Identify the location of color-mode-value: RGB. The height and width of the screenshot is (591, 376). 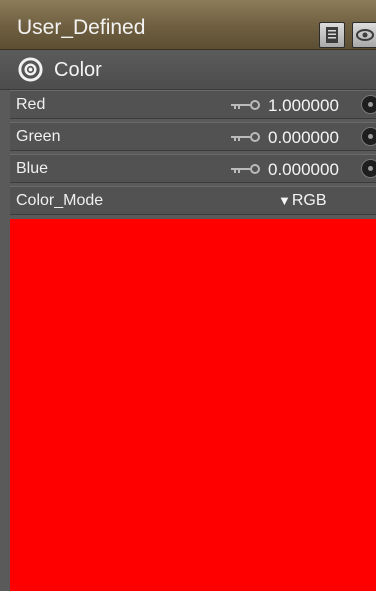
(309, 200).